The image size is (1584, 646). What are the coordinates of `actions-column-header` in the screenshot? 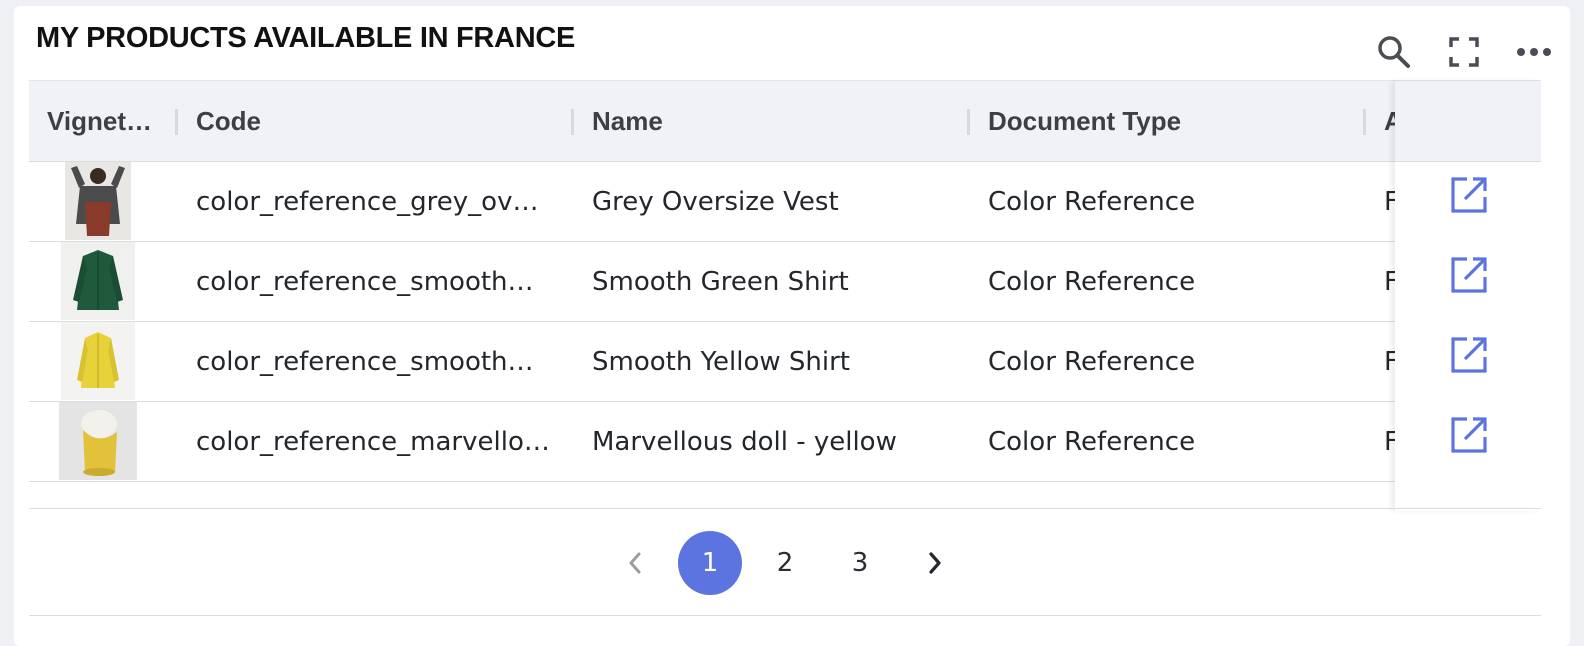 It's located at (1468, 121).